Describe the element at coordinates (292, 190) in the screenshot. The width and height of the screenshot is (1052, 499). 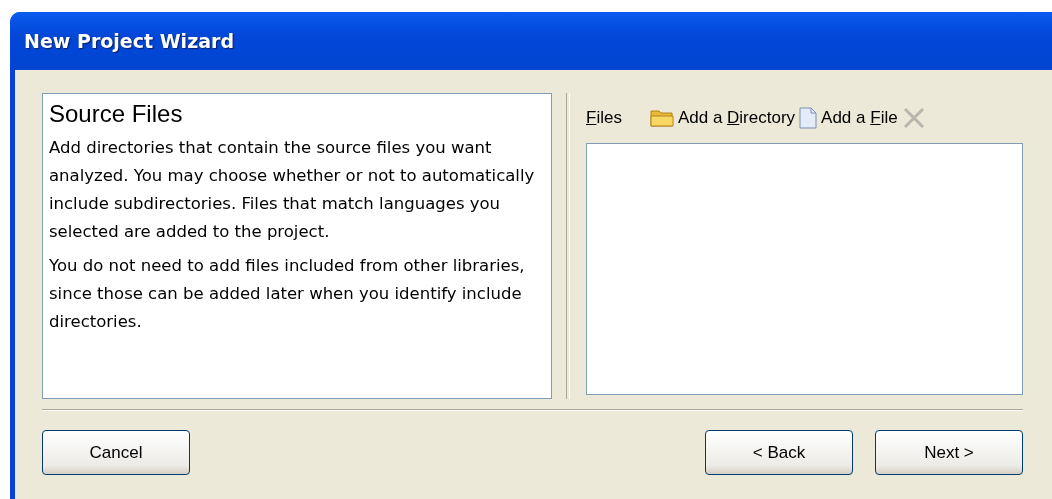
I see `description-text: Add directories that contain the source files you want analyzed. You may choose whether or not to automatically include subdirectories. Files that match languages you selected are added to the project.` at that location.